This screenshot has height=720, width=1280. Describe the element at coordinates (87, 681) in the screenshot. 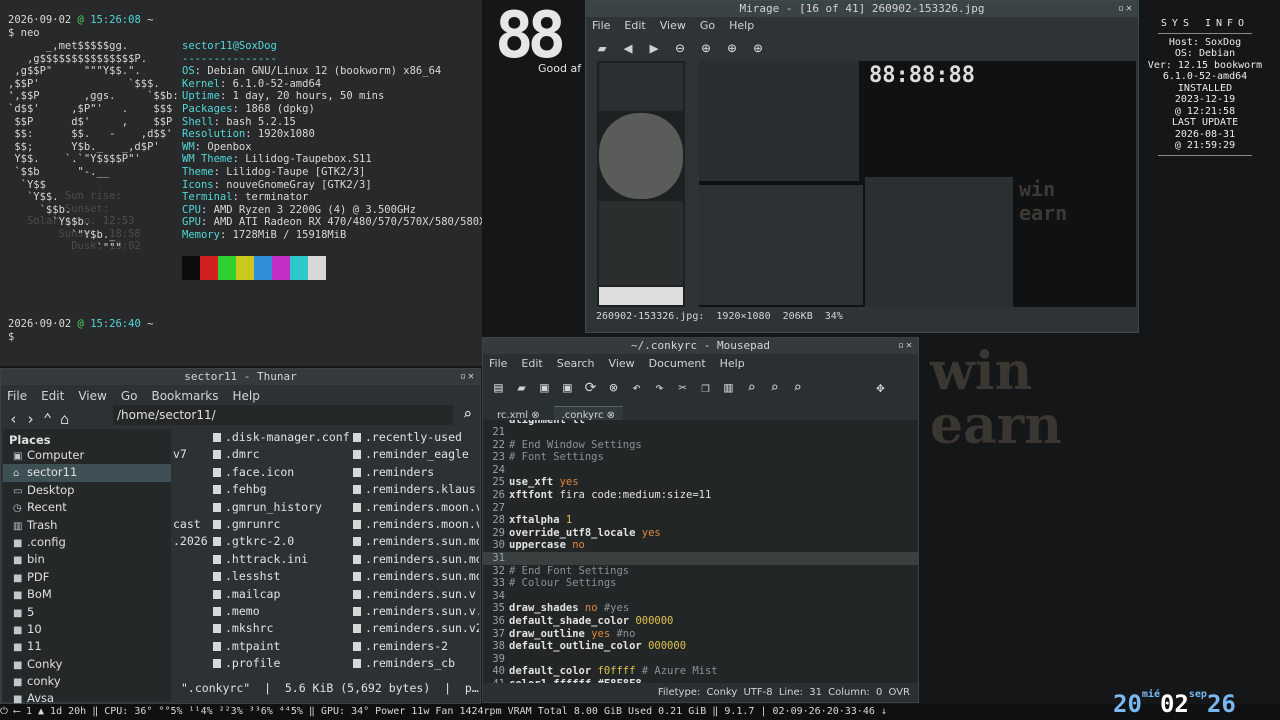

I see `sidebar-item-conky: ■ conky` at that location.